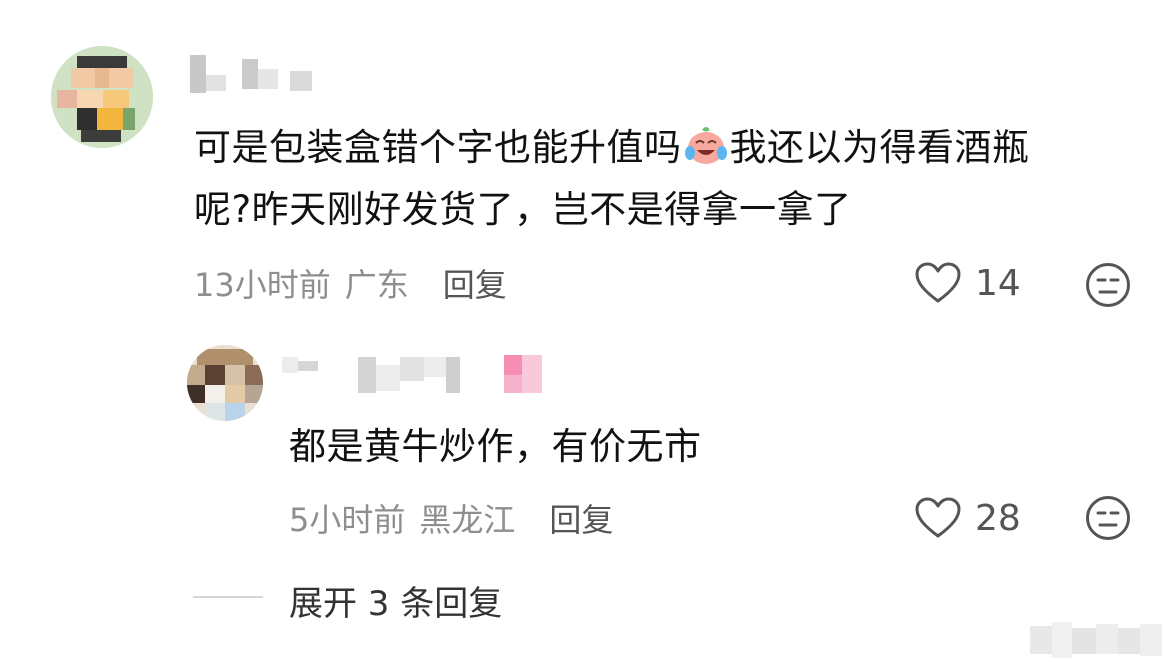 The height and width of the screenshot is (666, 1170). Describe the element at coordinates (1096, 640) in the screenshot. I see `watermark-blurred` at that location.